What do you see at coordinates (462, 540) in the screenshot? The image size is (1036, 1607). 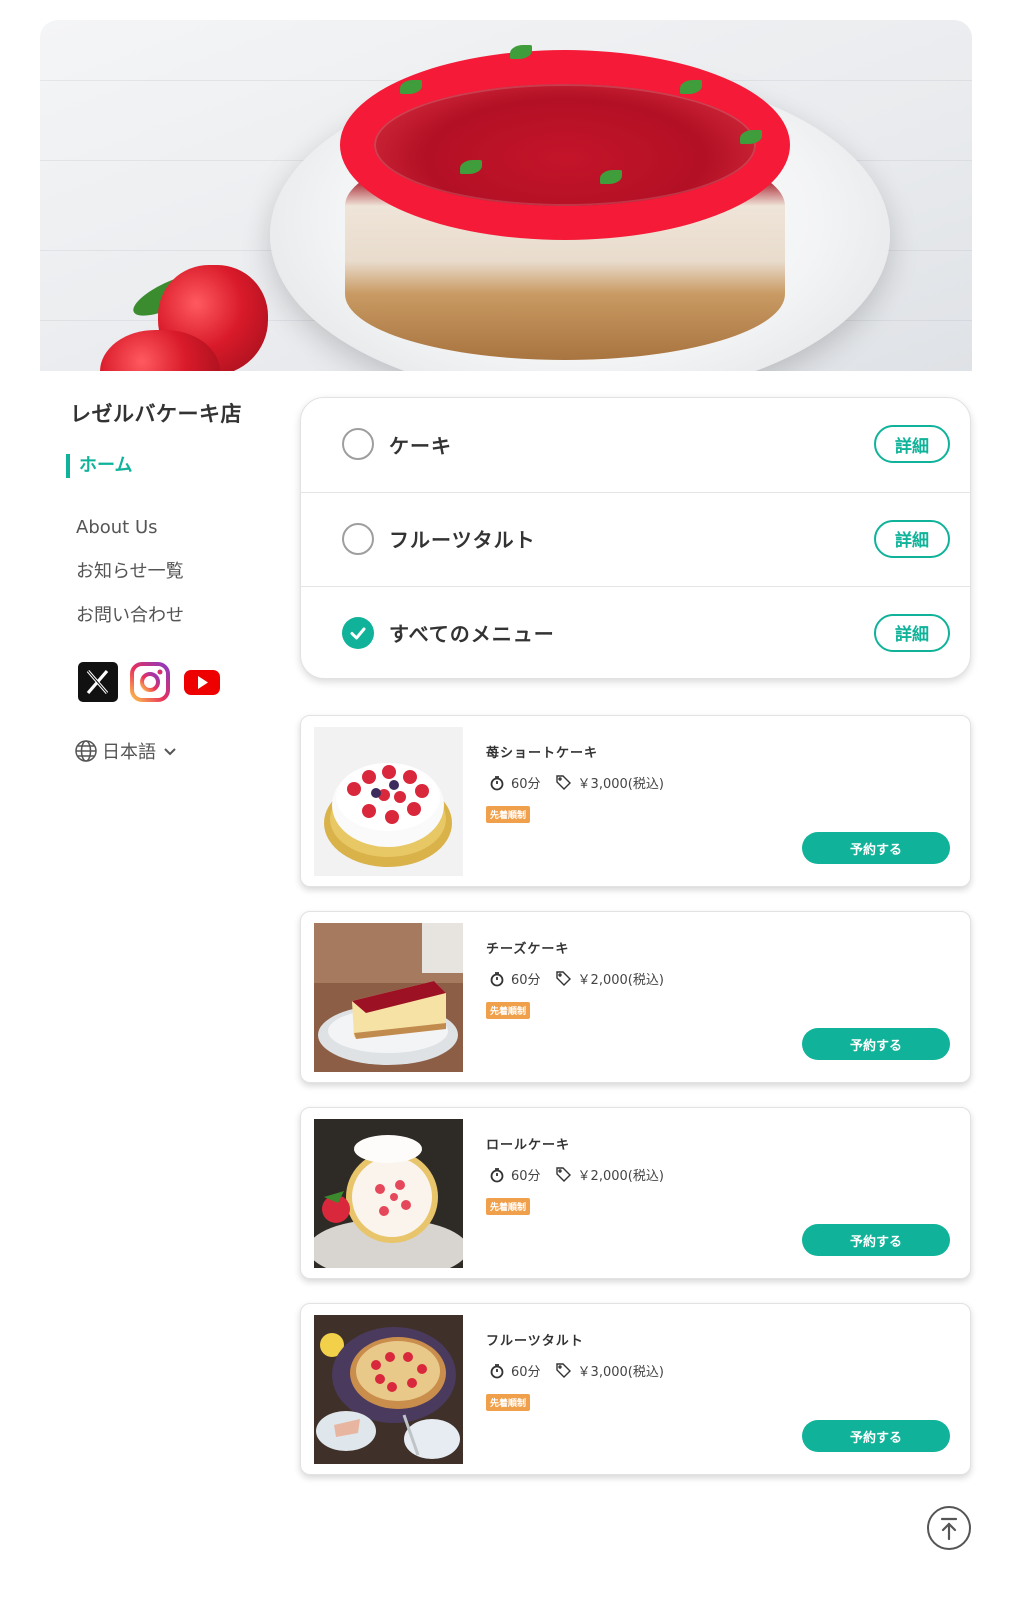 I see `category-label: フルーツタルト` at bounding box center [462, 540].